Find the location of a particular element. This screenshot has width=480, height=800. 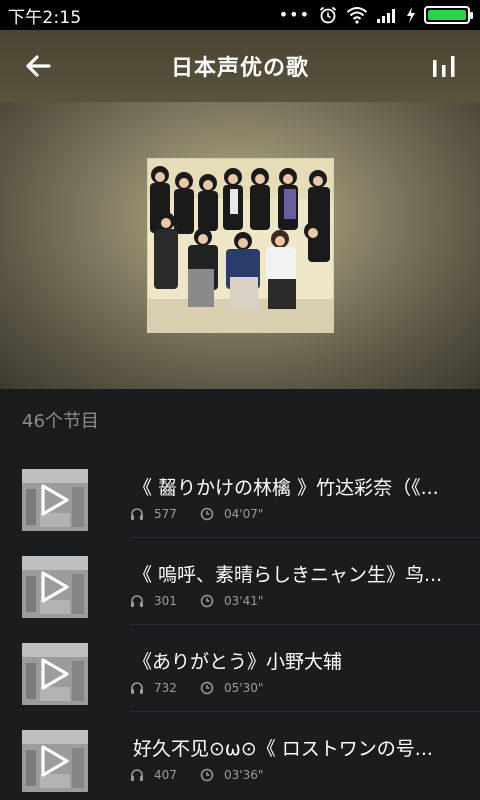

battery-level is located at coordinates (447, 15).